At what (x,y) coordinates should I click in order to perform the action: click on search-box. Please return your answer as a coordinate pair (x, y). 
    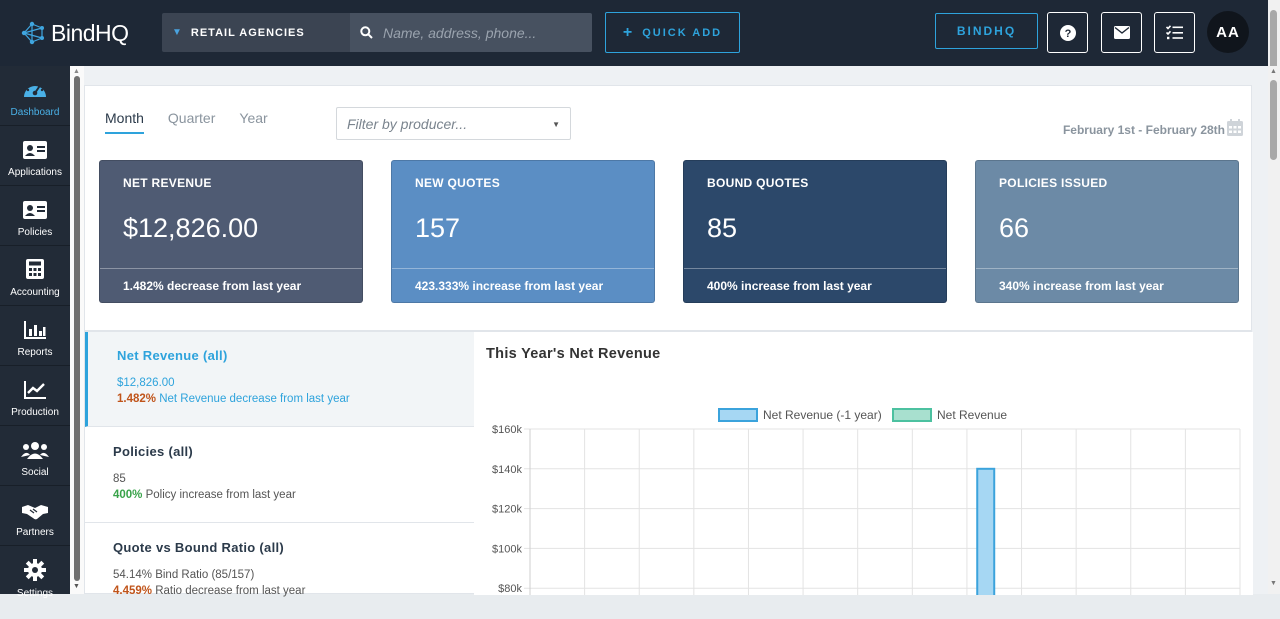
    Looking at the image, I should click on (471, 32).